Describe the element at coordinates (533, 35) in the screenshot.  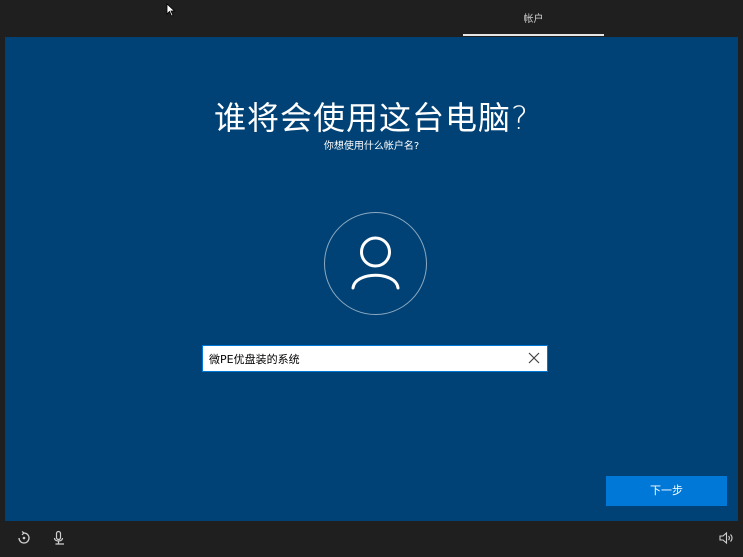
I see `tab-underline` at that location.